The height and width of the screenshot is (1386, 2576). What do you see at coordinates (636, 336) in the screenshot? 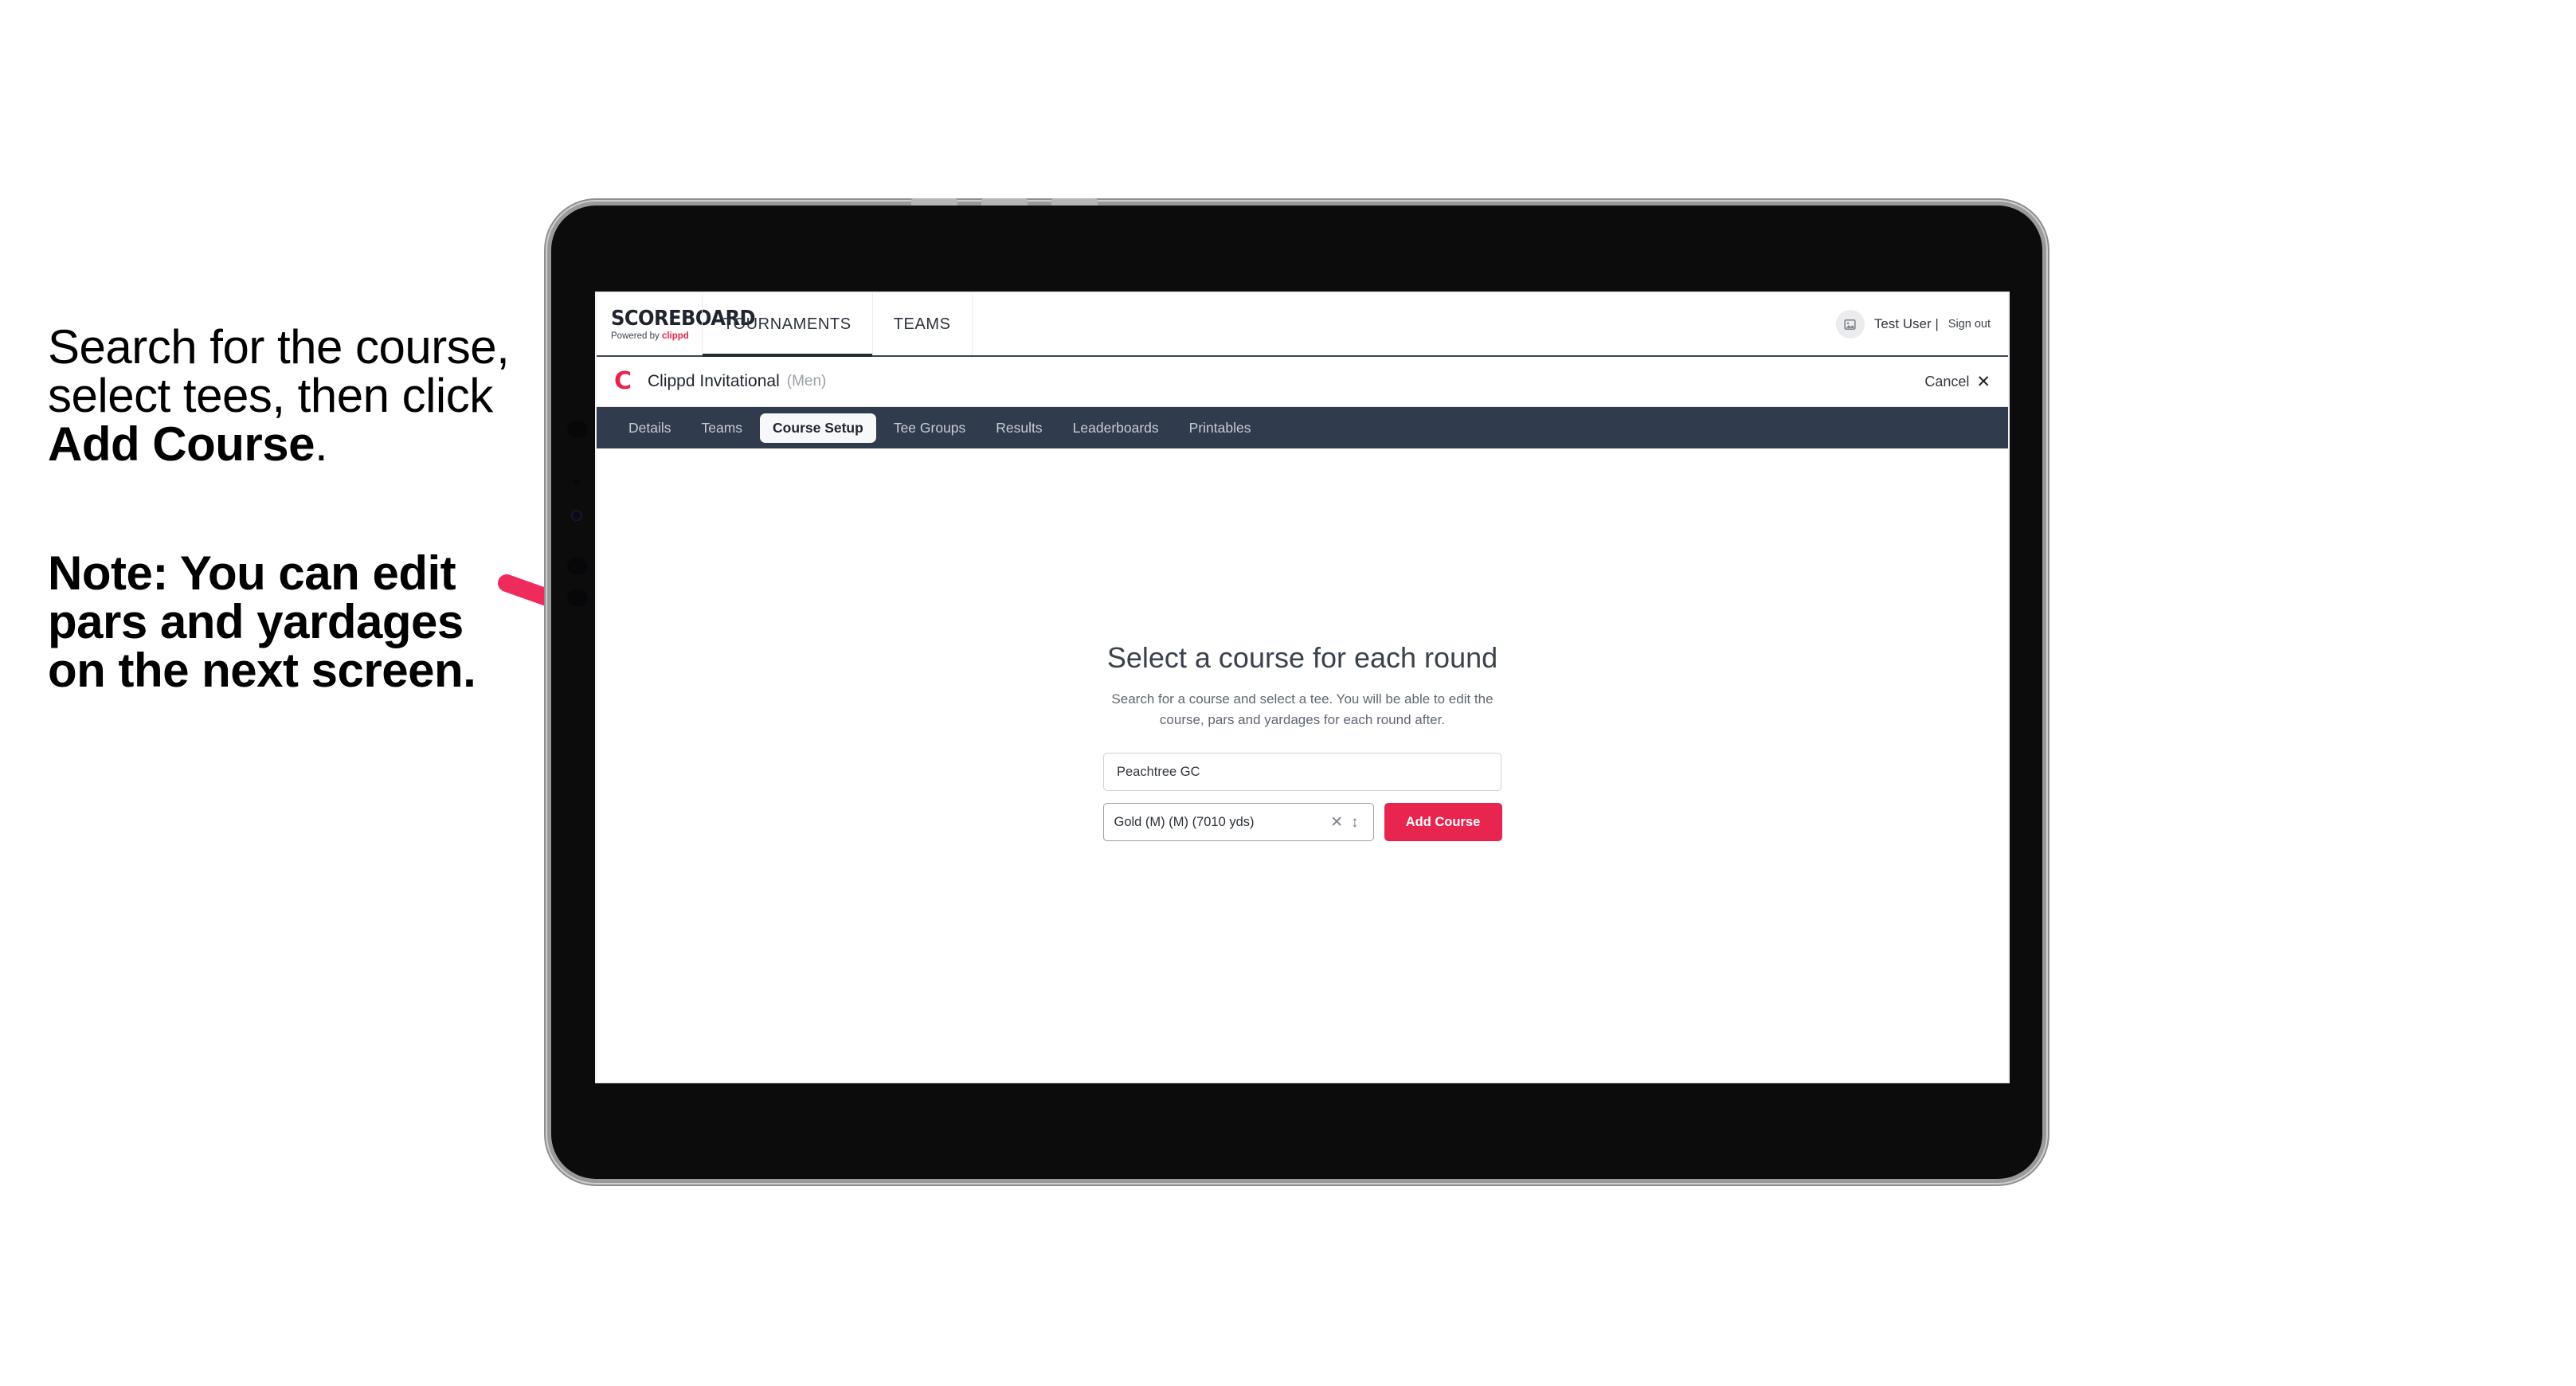
I see `brand-tagline-prefix: Powered by` at bounding box center [636, 336].